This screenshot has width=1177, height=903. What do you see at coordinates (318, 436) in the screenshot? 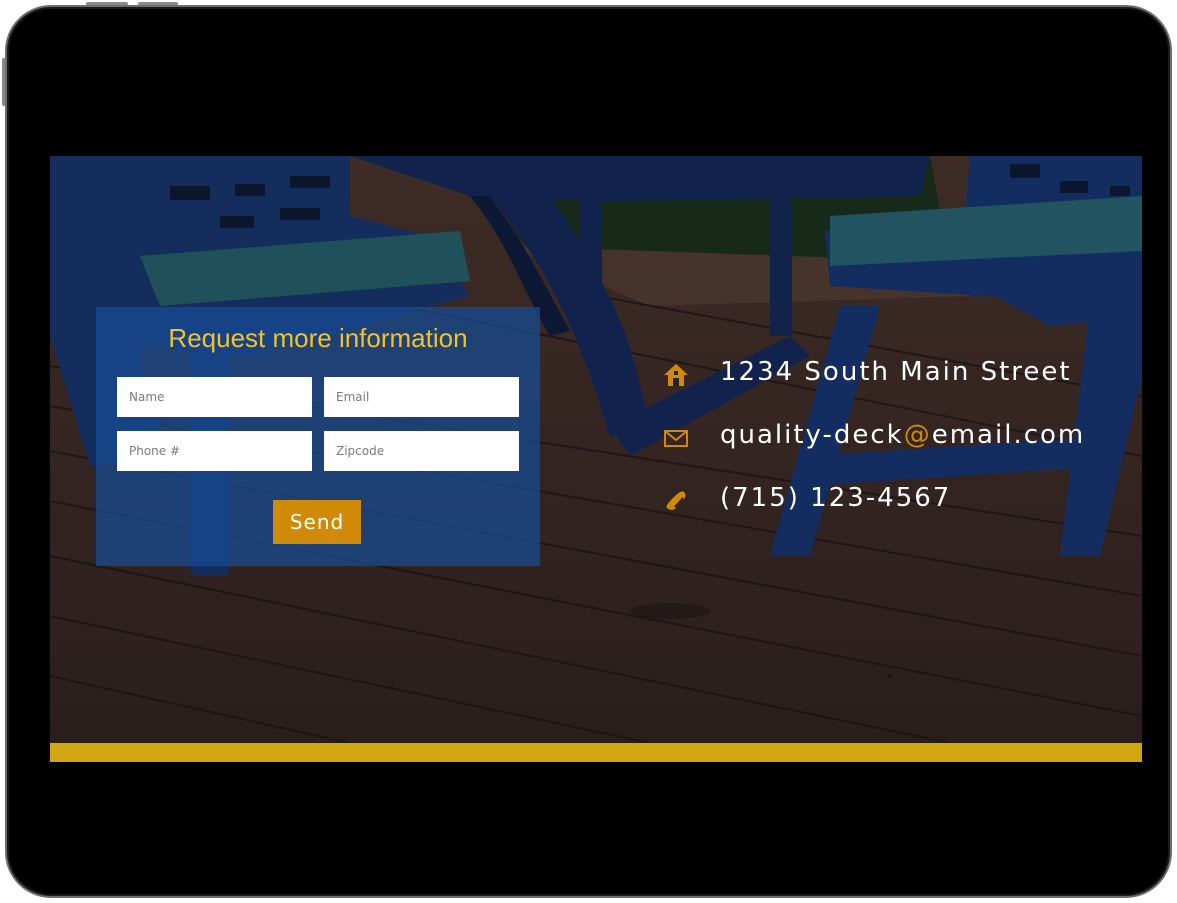
I see `request-info-form: Request more information Send` at bounding box center [318, 436].